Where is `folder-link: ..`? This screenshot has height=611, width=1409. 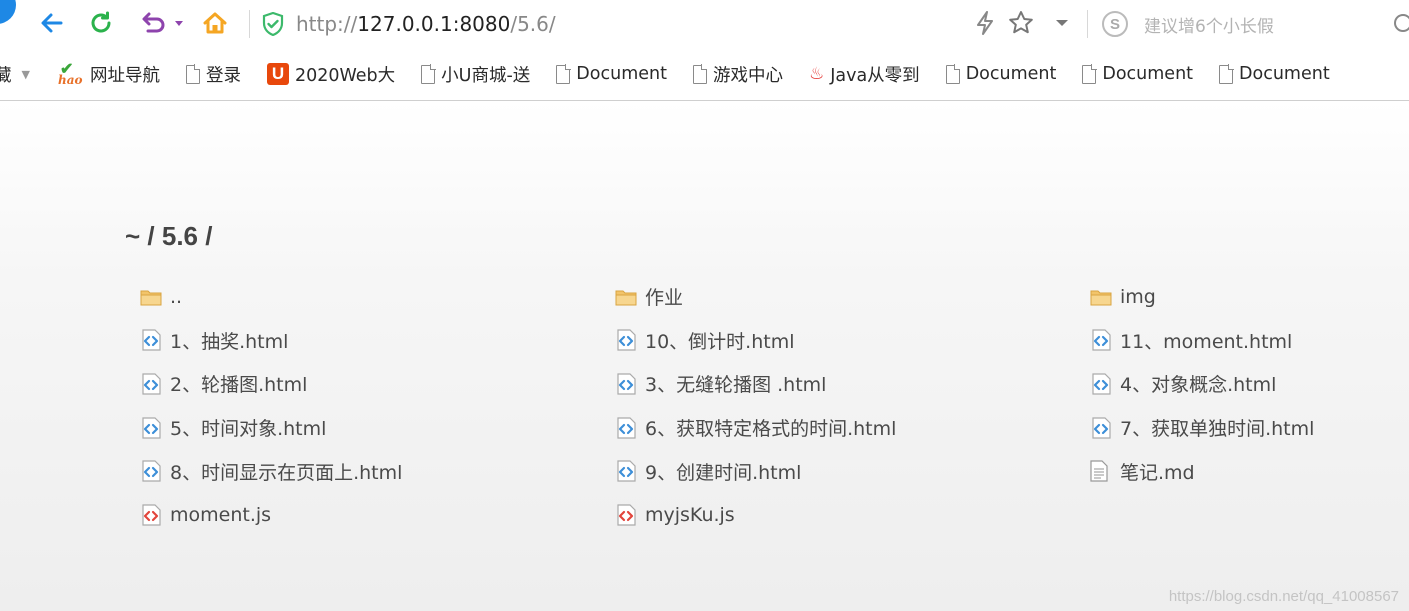 folder-link: .. is located at coordinates (377, 297).